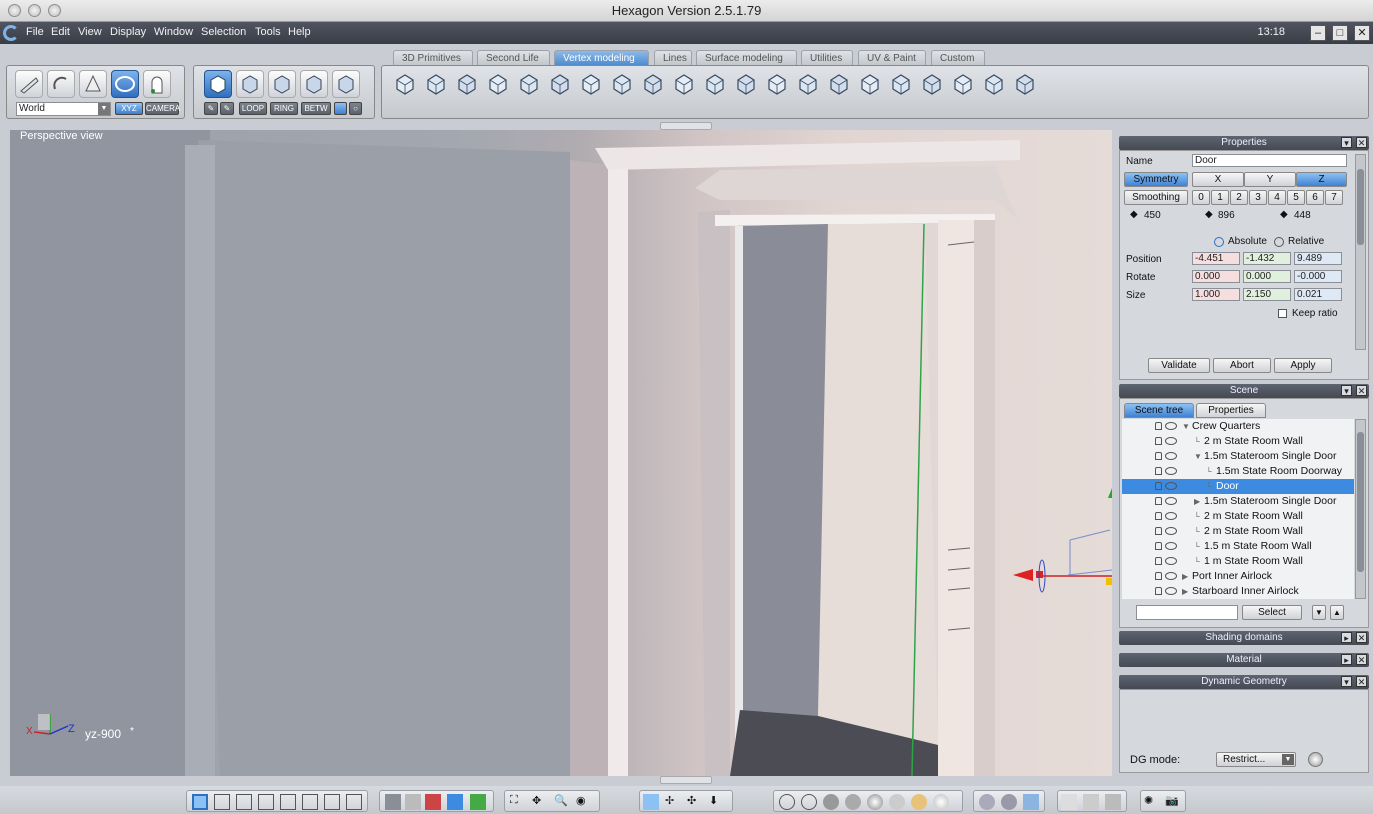 This screenshot has width=1373, height=814. What do you see at coordinates (1156, 179) in the screenshot?
I see `symmetry-button: Symmetry` at bounding box center [1156, 179].